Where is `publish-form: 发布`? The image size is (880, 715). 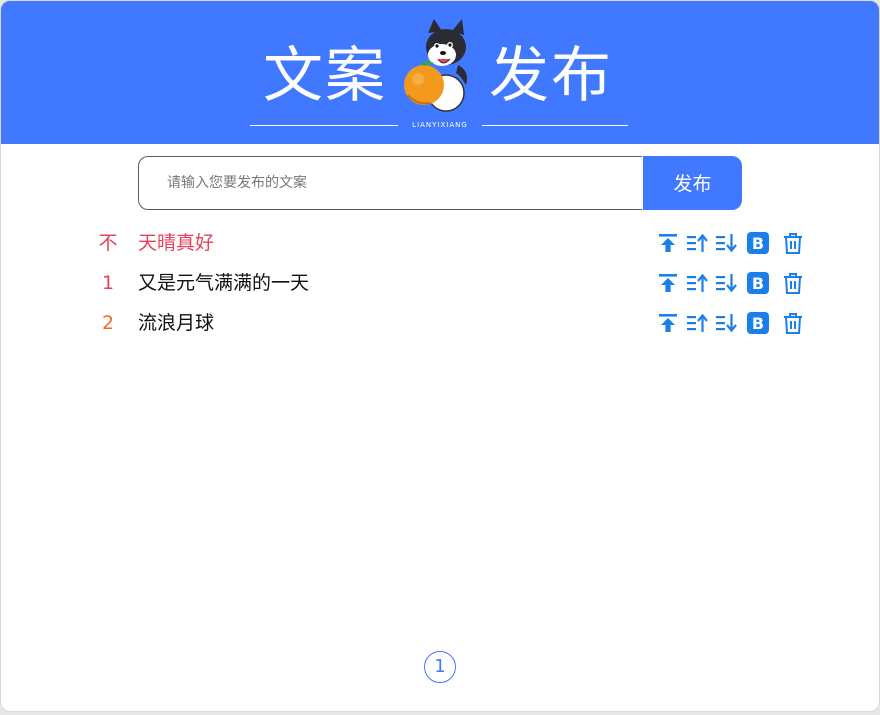
publish-form: 发布 is located at coordinates (440, 183).